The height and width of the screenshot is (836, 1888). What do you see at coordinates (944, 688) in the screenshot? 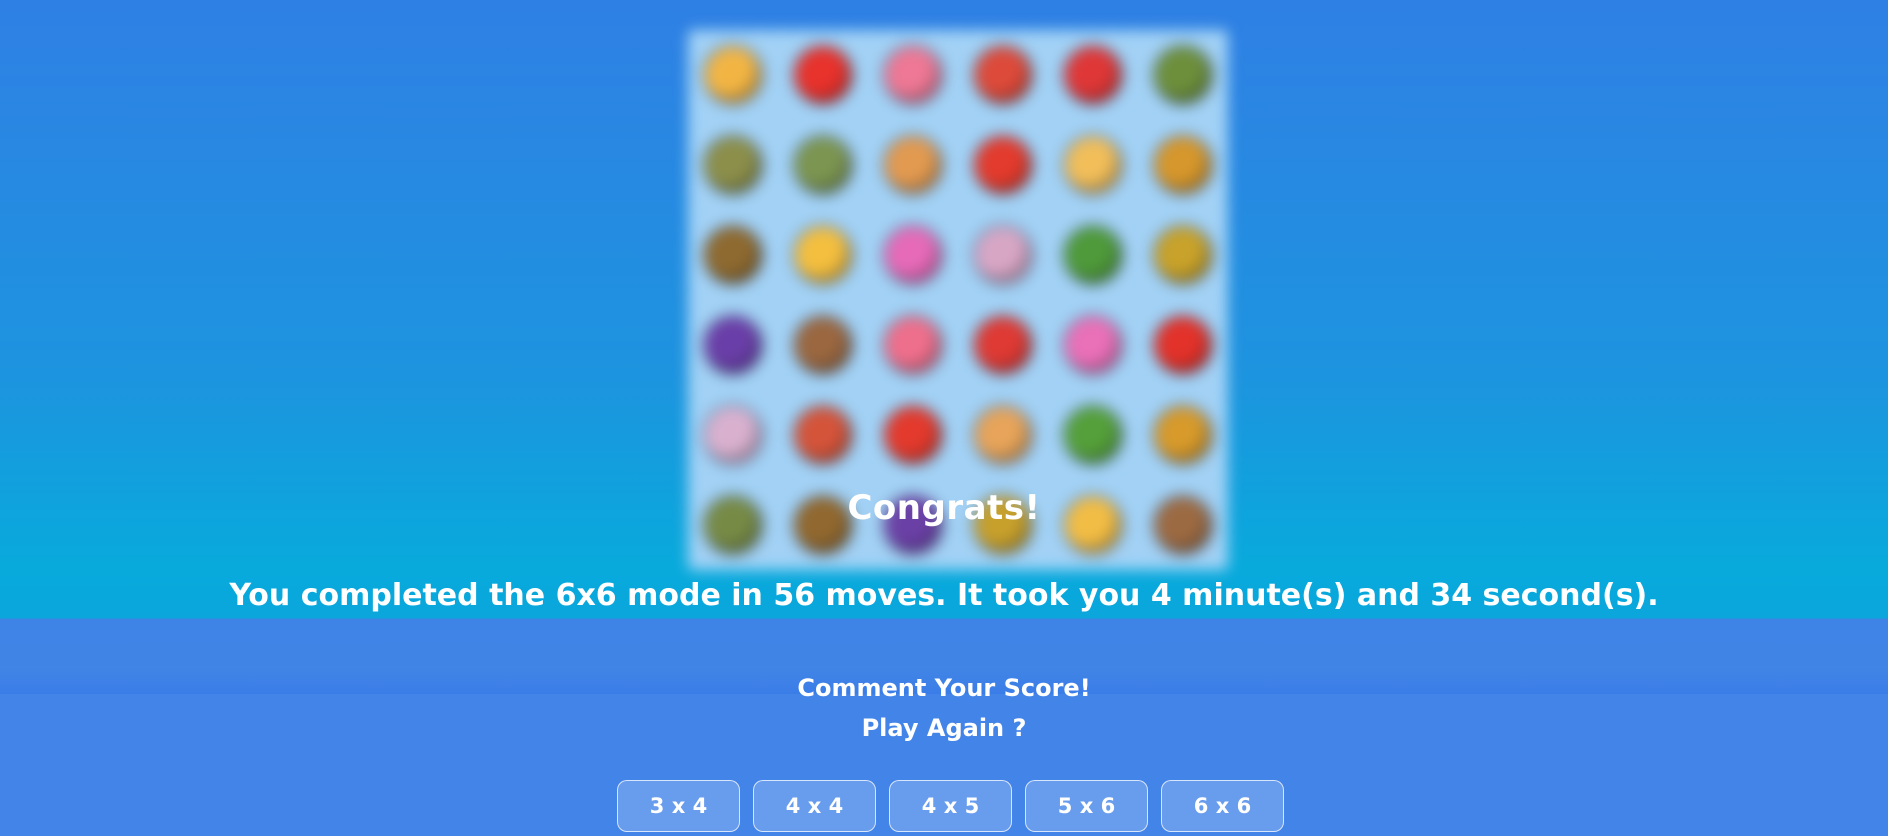
I see `comment-your-score-text: Comment Your Score!` at bounding box center [944, 688].